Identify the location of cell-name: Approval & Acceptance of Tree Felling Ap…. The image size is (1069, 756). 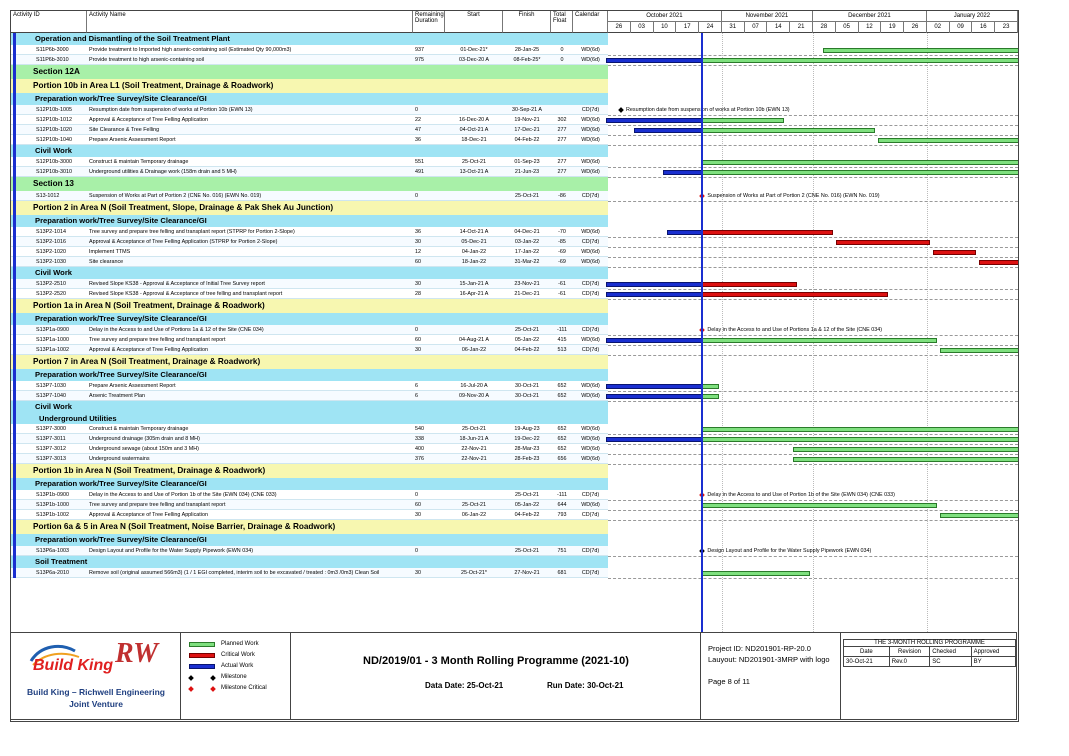
(183, 242).